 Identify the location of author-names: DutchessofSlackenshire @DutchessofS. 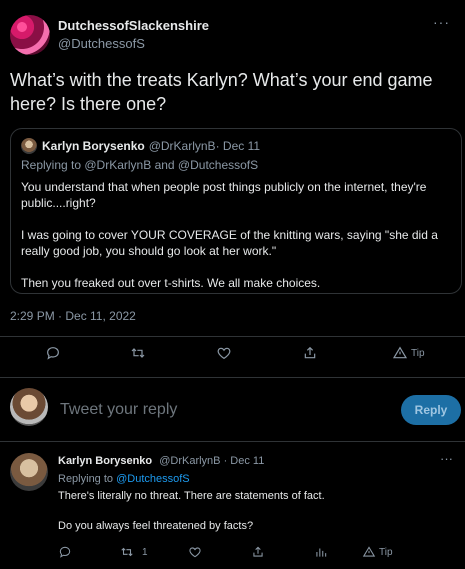
(133, 35).